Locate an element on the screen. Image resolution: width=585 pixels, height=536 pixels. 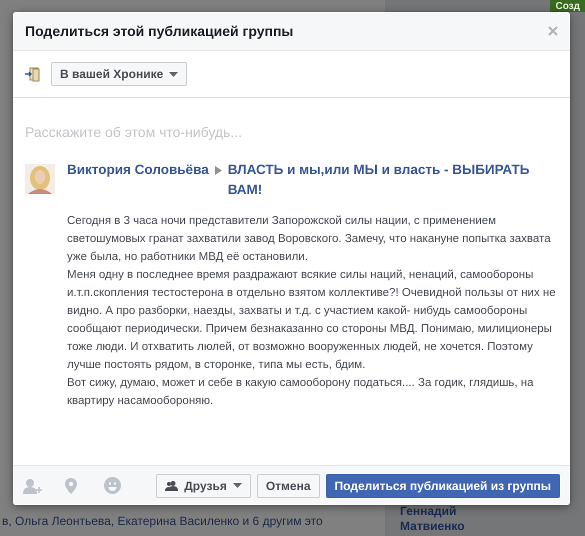
location-pin-icon is located at coordinates (71, 486).